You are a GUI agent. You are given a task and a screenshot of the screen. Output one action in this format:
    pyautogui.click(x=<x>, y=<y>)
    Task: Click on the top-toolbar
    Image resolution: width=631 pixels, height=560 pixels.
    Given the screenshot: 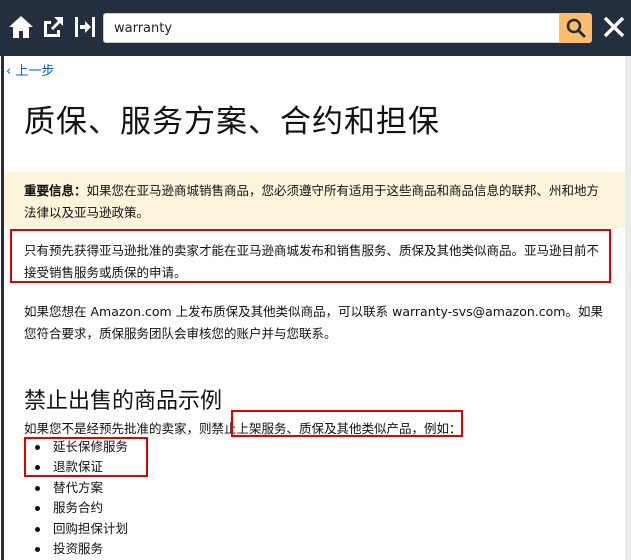 What is the action you would take?
    pyautogui.click(x=315, y=28)
    